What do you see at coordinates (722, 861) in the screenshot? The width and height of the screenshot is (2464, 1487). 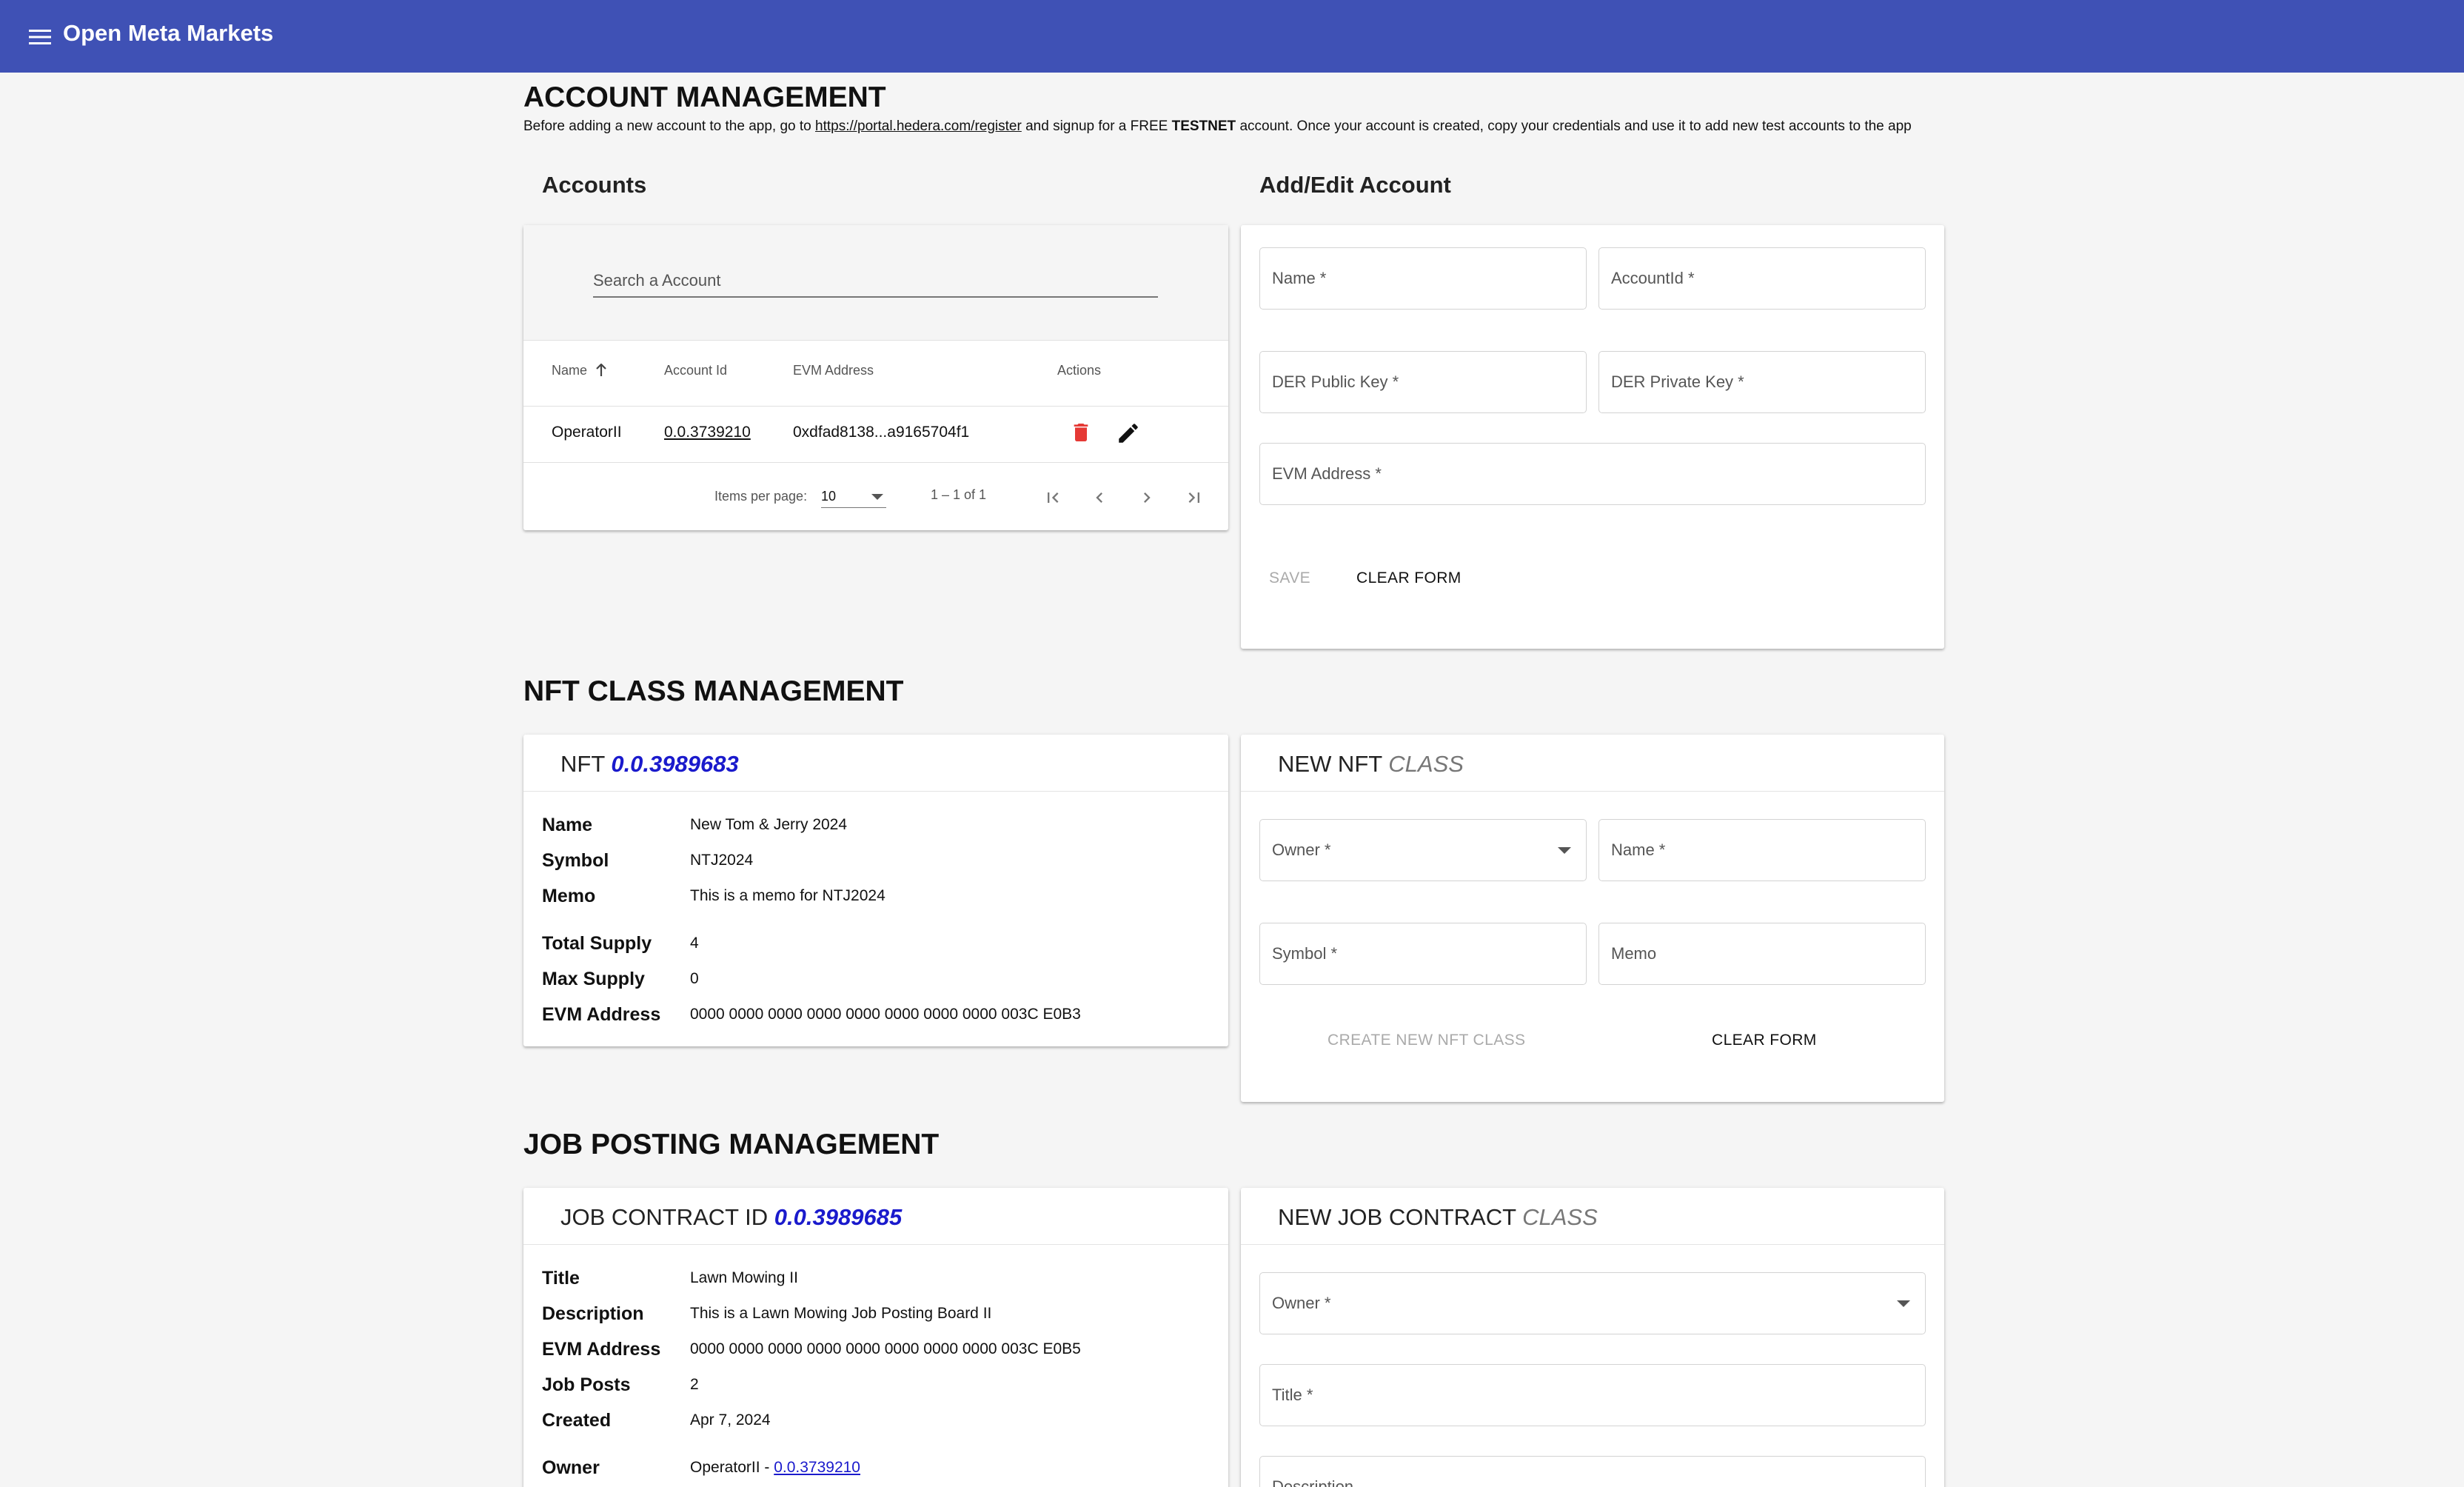 I see `nft-symbol-value: NTJ2024` at bounding box center [722, 861].